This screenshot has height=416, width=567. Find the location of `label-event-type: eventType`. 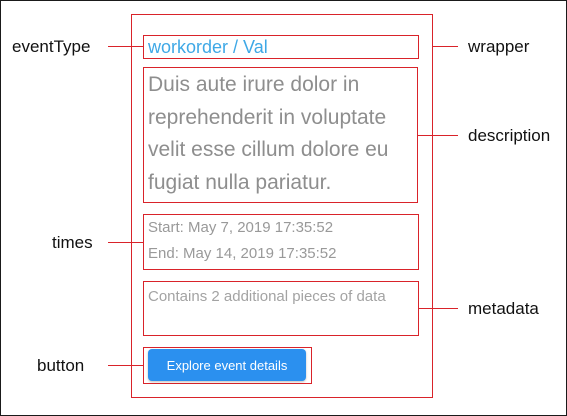

label-event-type: eventType is located at coordinates (51, 46).